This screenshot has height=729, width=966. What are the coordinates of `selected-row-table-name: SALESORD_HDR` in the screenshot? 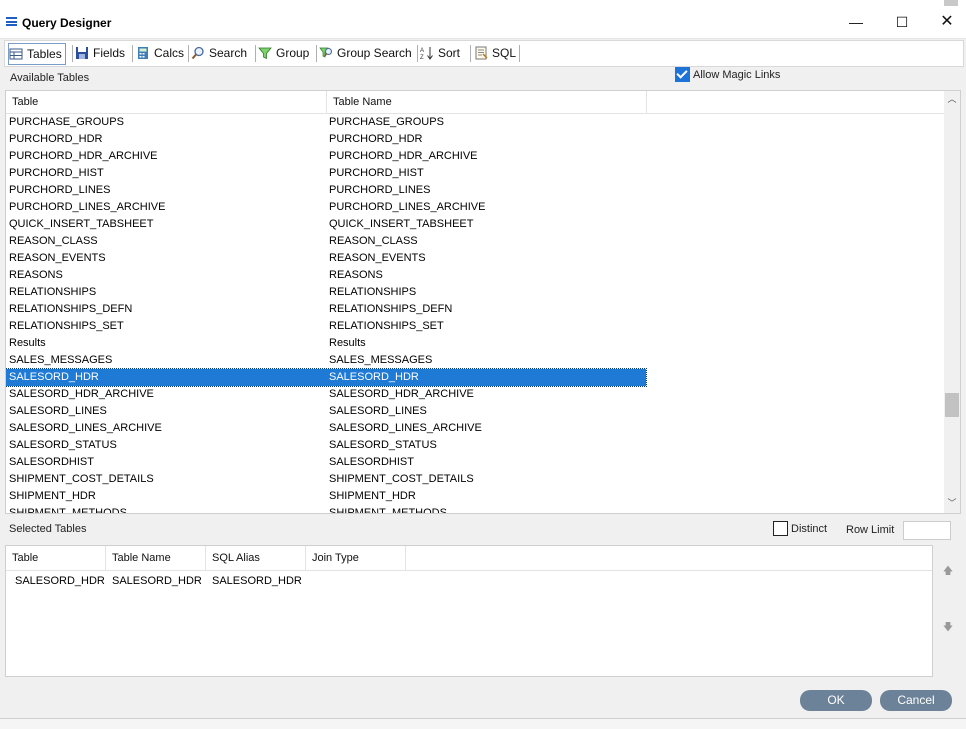 It's located at (157, 581).